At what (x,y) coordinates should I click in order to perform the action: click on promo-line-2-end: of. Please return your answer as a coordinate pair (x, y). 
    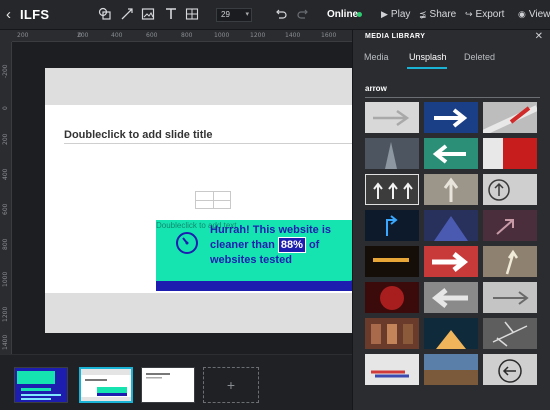
    Looking at the image, I should click on (312, 245).